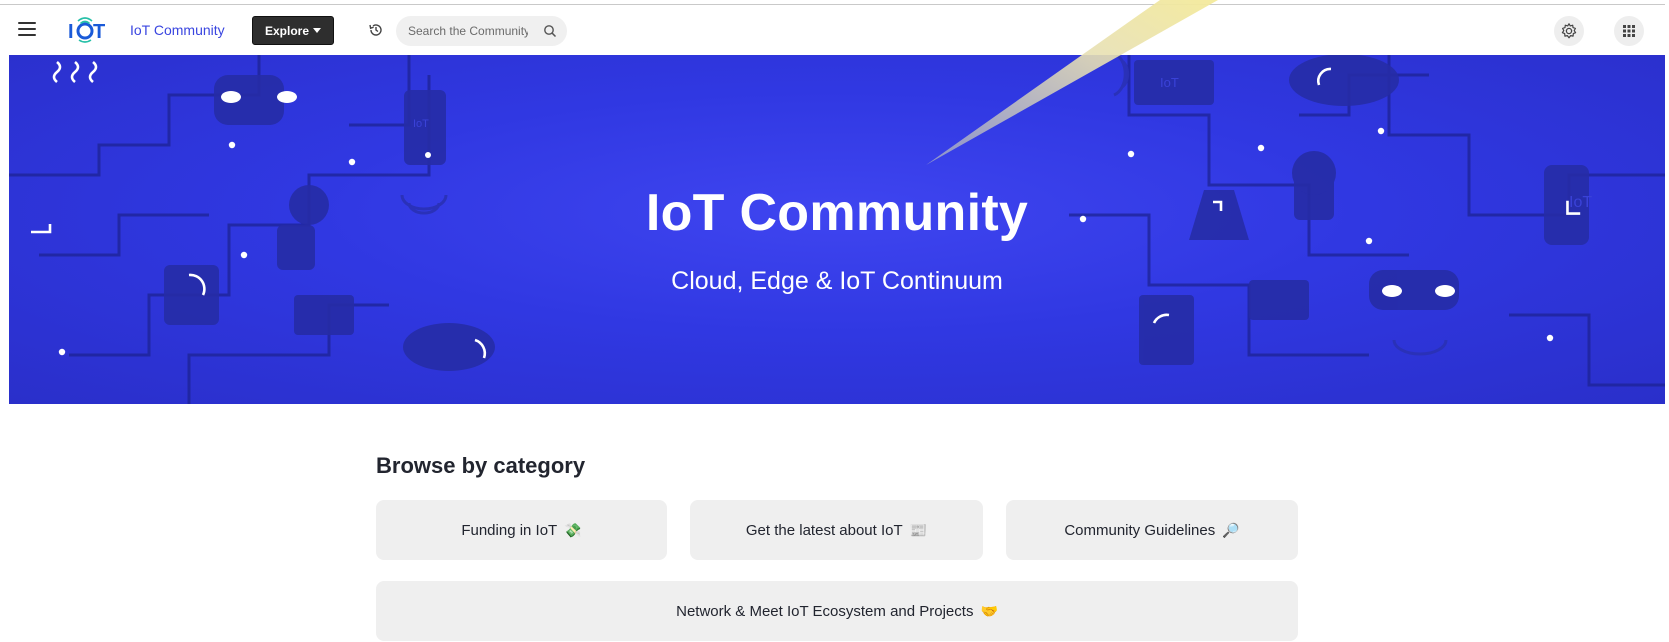  I want to click on search-bar, so click(481, 31).